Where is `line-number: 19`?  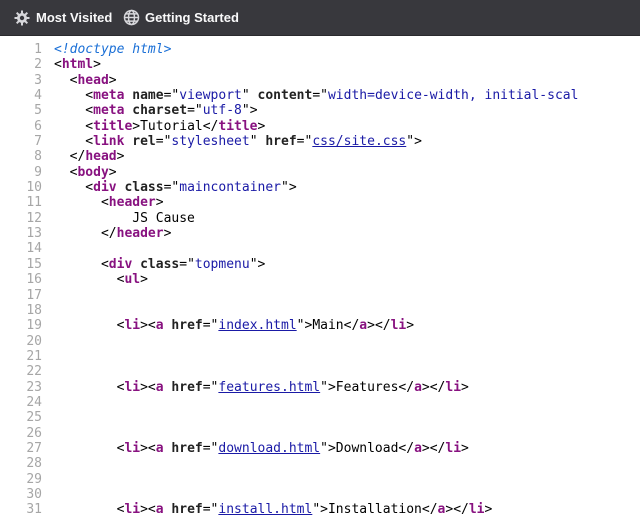 line-number: 19 is located at coordinates (34, 326).